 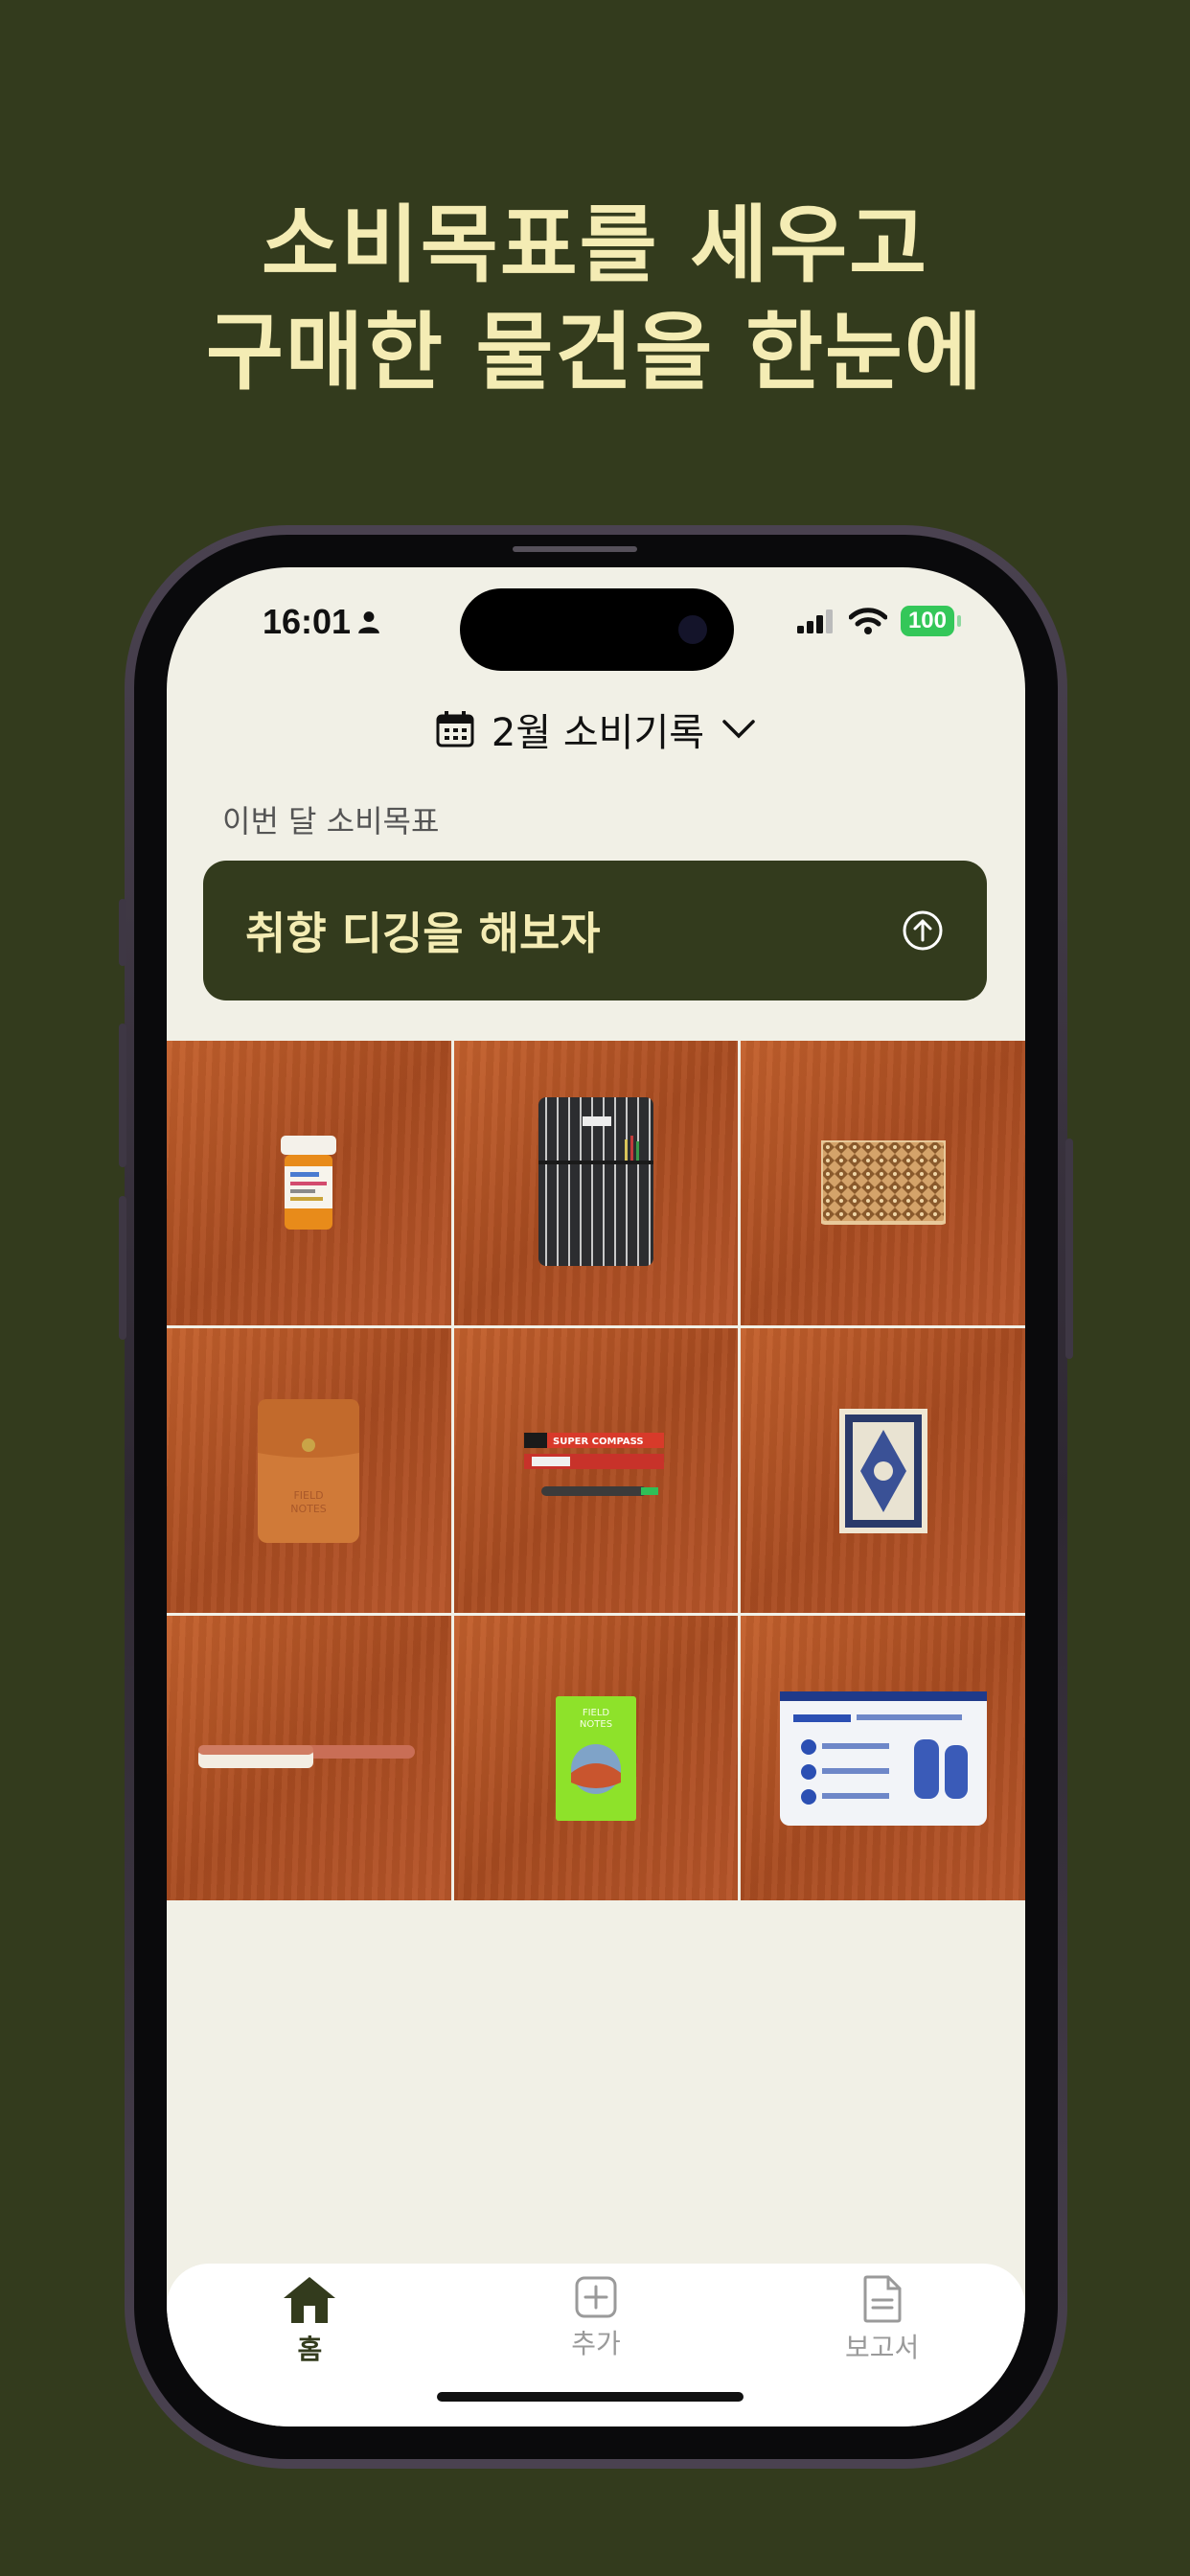 I want to click on wifi-icon, so click(x=868, y=621).